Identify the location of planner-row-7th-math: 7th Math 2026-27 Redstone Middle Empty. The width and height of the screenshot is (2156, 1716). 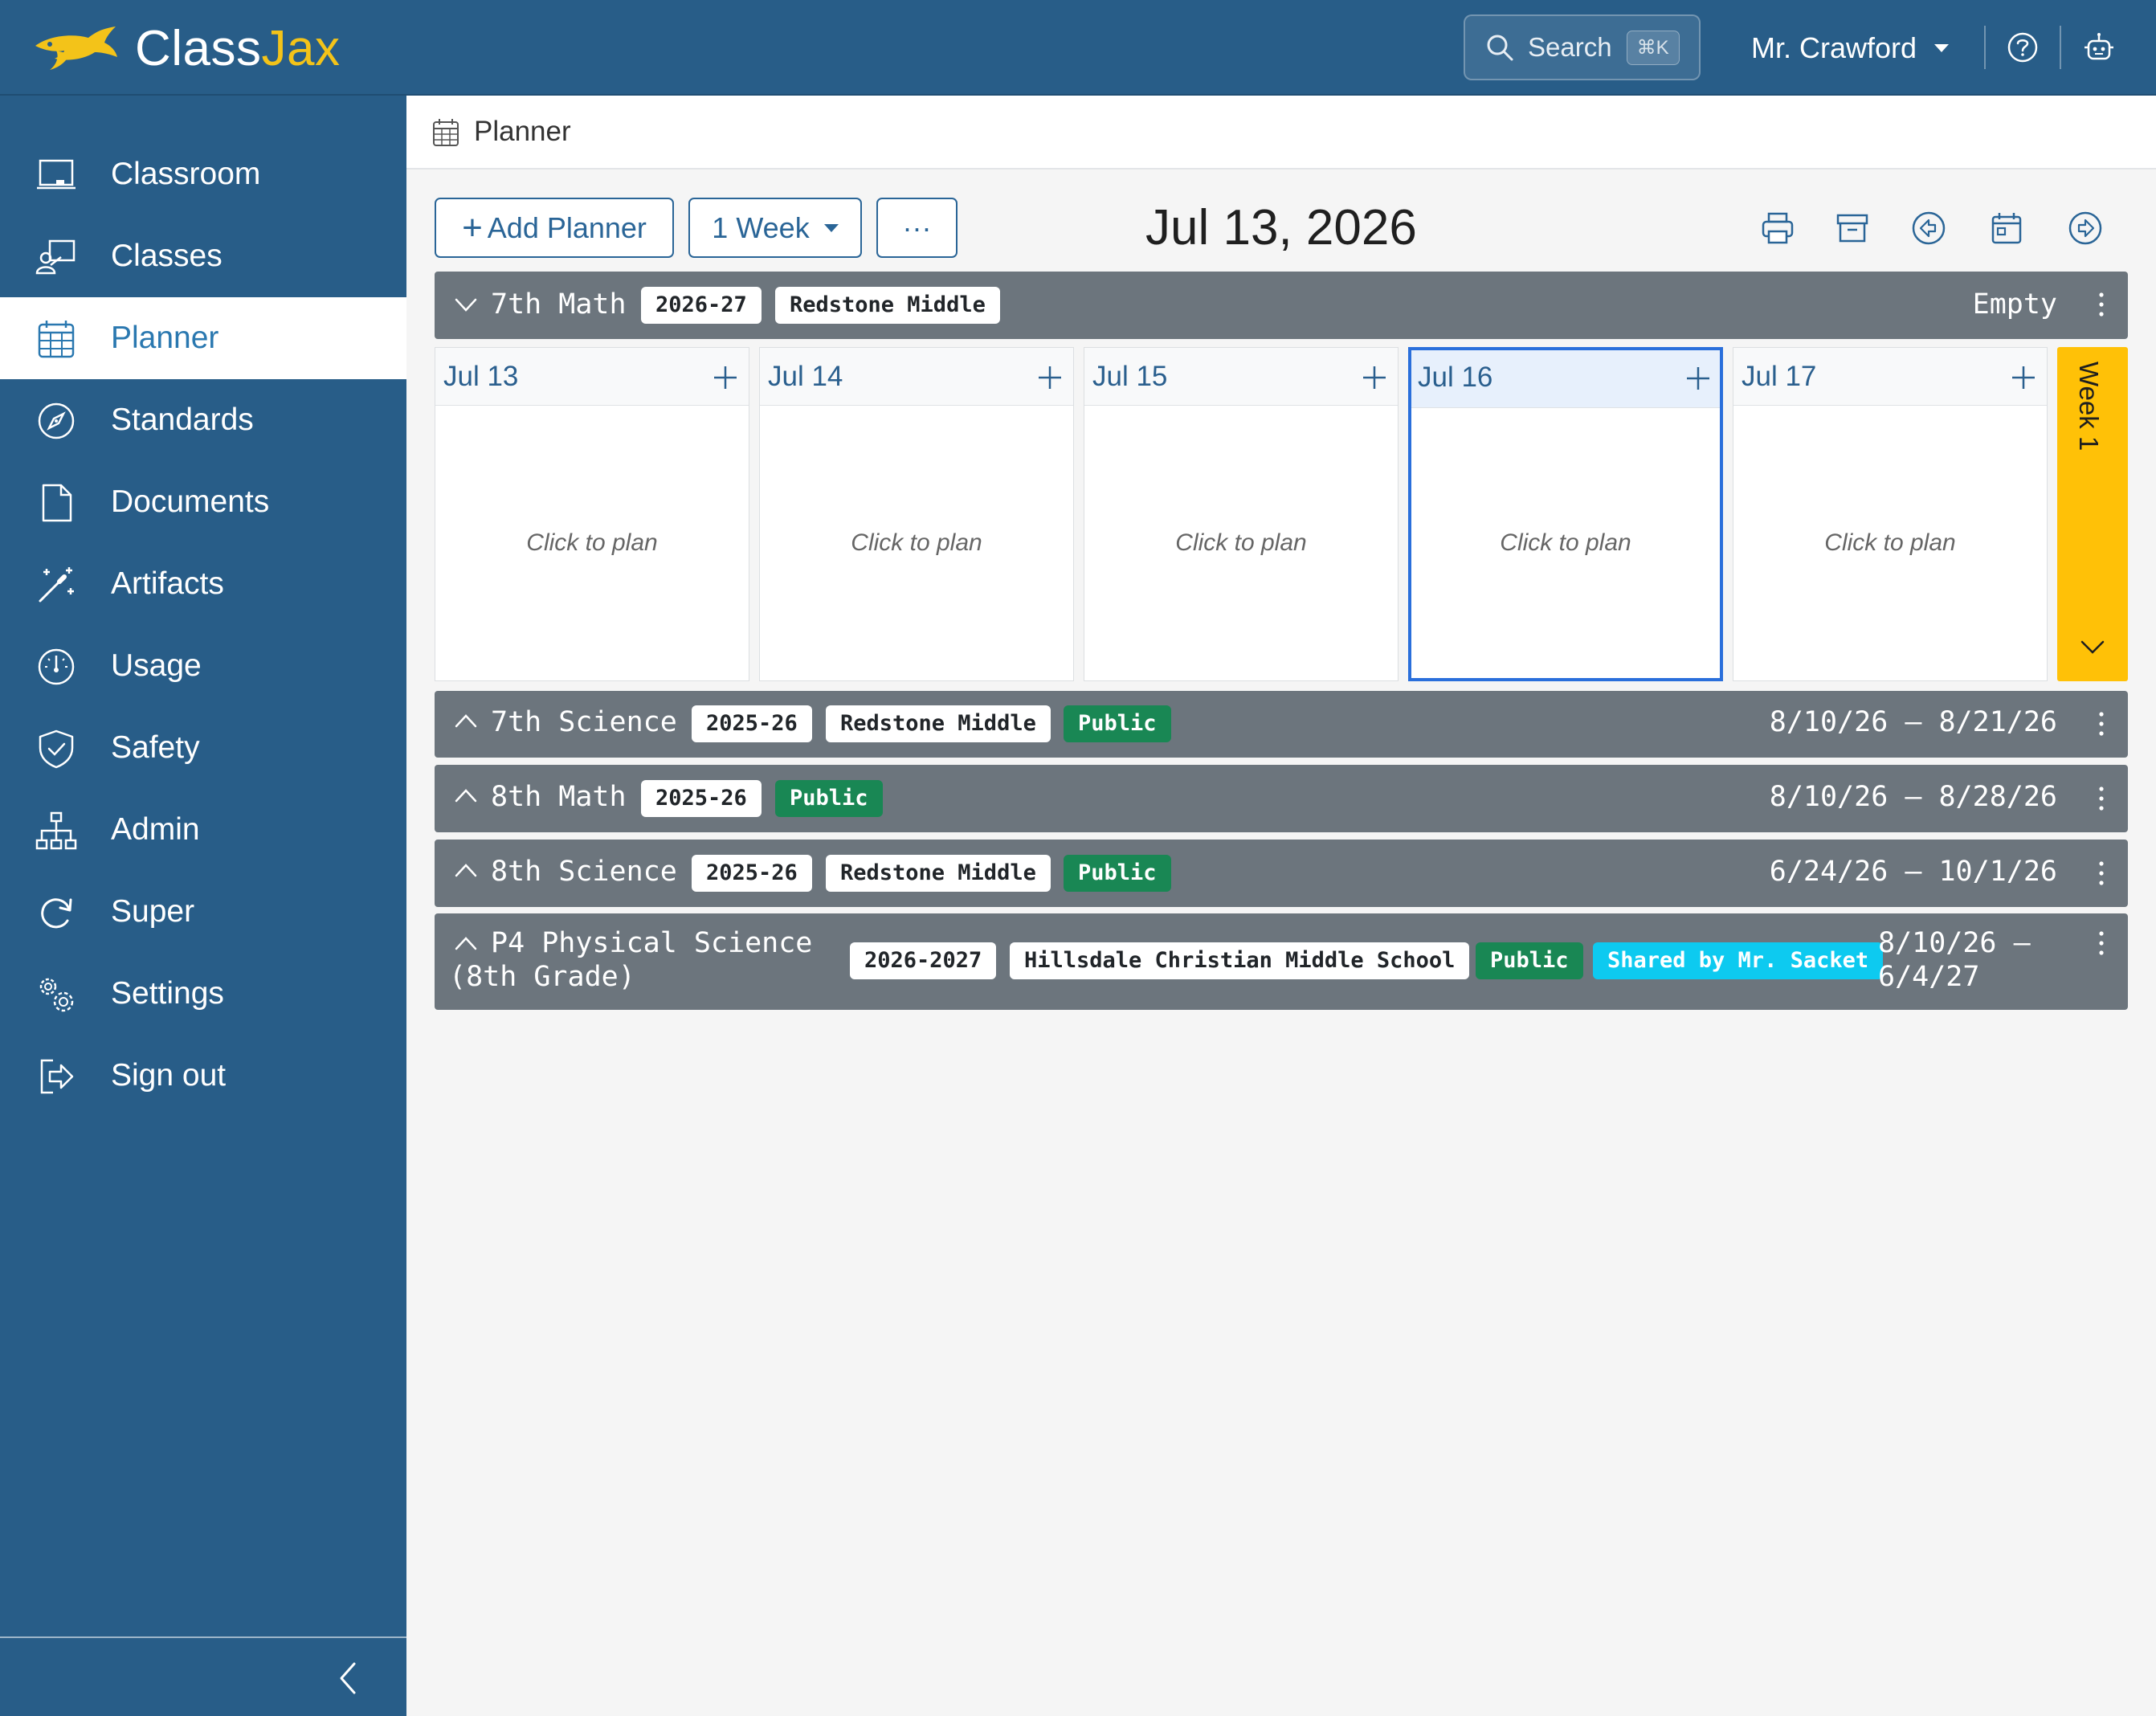
(1281, 305).